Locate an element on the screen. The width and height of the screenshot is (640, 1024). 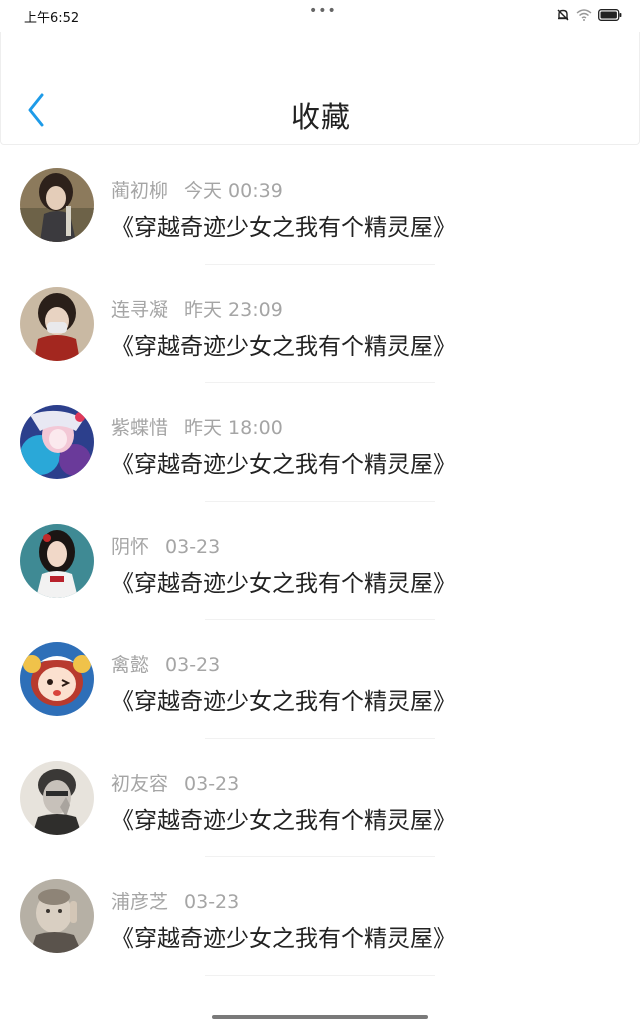
item-meta: 连寻凝 昨天 23:09 is located at coordinates (197, 308).